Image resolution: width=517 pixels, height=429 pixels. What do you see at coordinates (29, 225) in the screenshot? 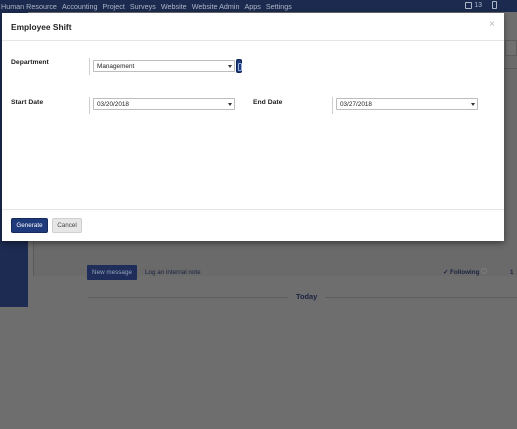
I see `generate-button: Generate` at bounding box center [29, 225].